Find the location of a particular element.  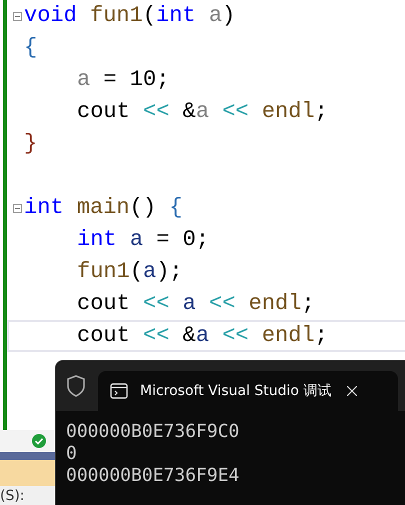

code-line: fun1(a); is located at coordinates (129, 272).